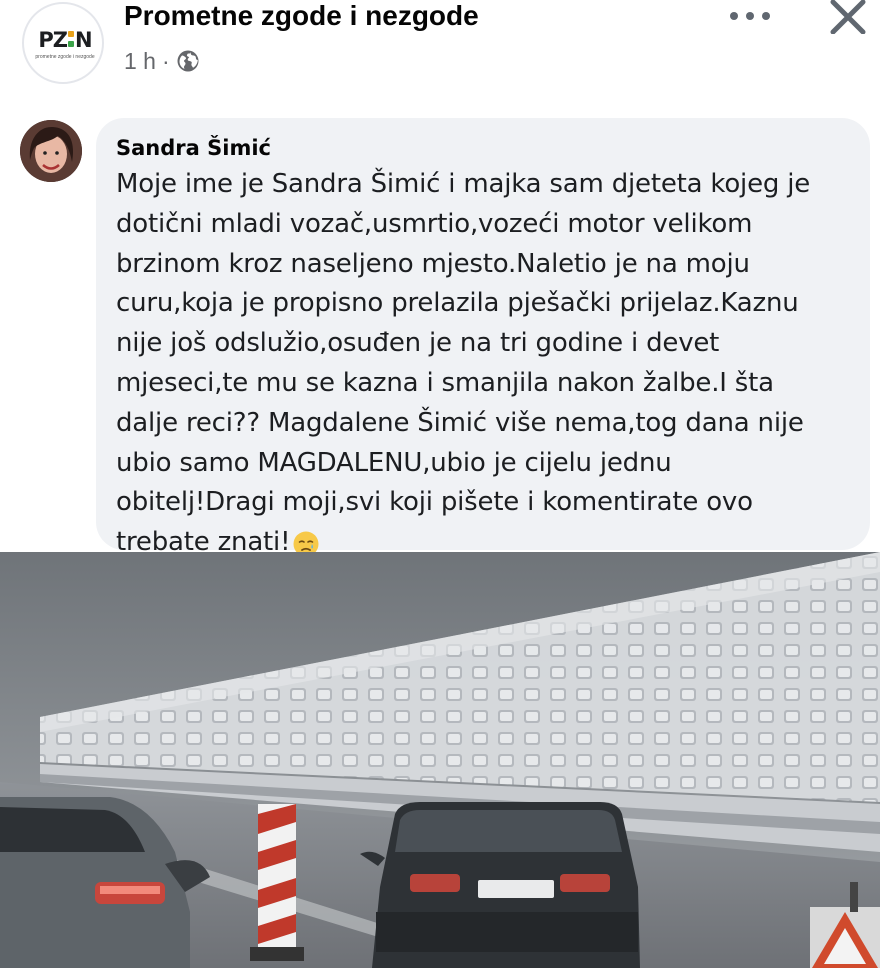  Describe the element at coordinates (71, 39) in the screenshot. I see `logo-colon-icon` at that location.